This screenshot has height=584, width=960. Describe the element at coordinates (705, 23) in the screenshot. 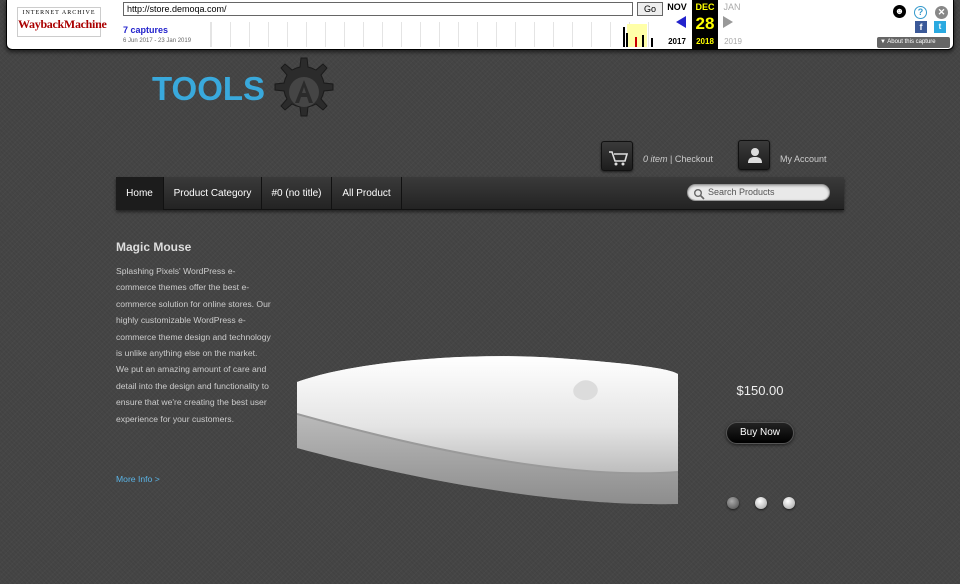

I see `wayback-day: 28` at that location.